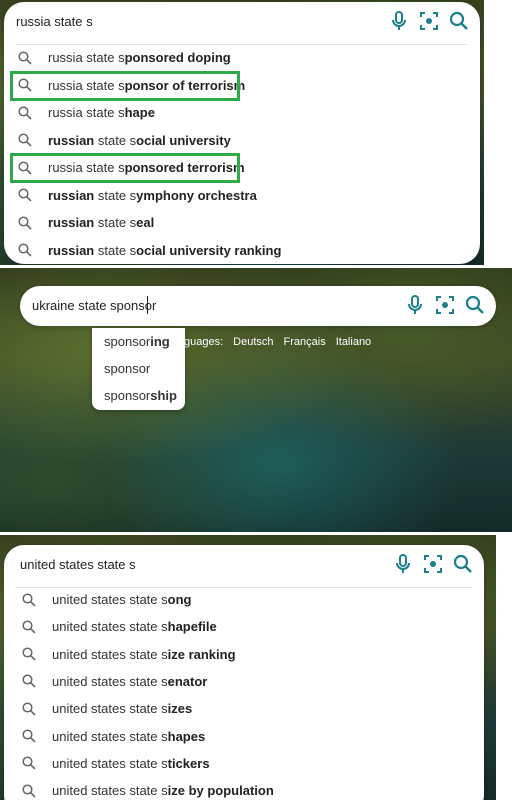  Describe the element at coordinates (253, 342) in the screenshot. I see `language-link: Deutsch` at that location.